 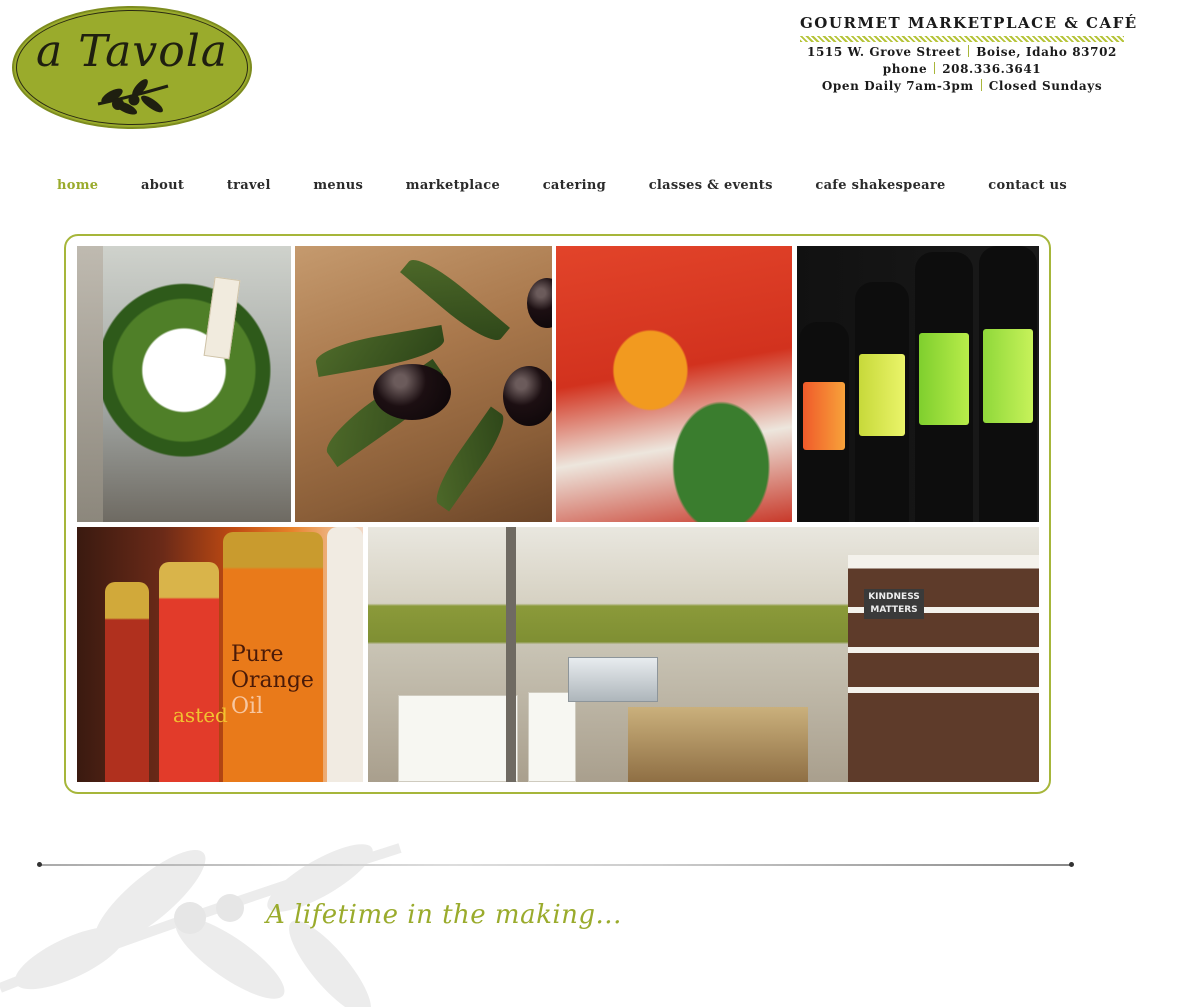 I want to click on hours-line: Open Daily 7am-3pm Closed Sundays, so click(x=962, y=86).